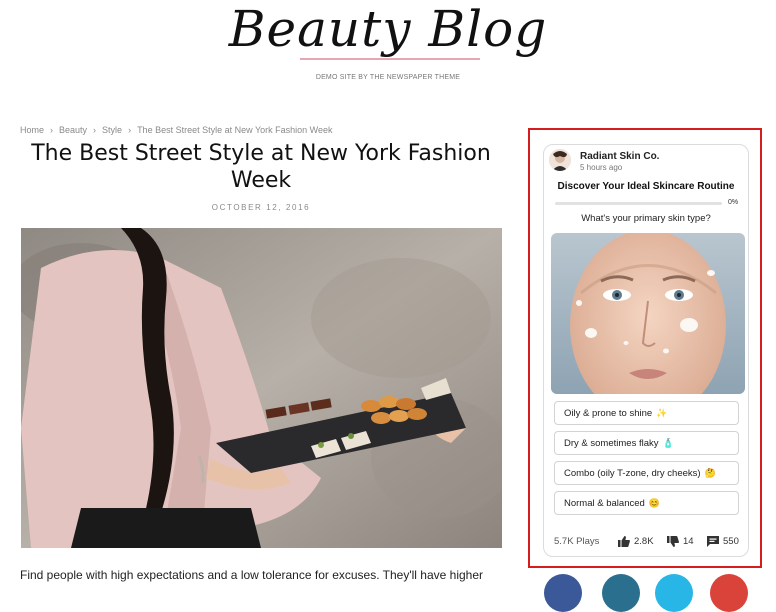  I want to click on brand-avatar, so click(560, 160).